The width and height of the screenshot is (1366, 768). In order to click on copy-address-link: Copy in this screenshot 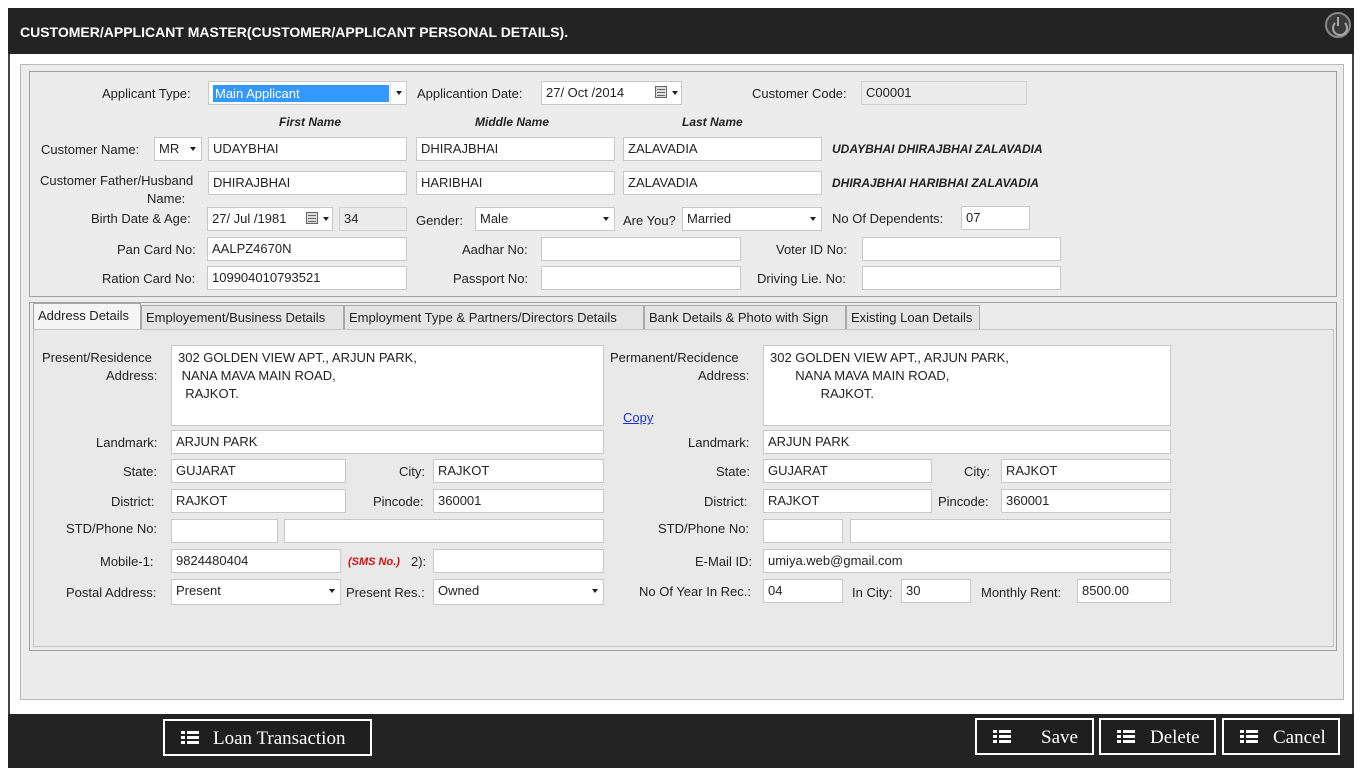, I will do `click(638, 417)`.